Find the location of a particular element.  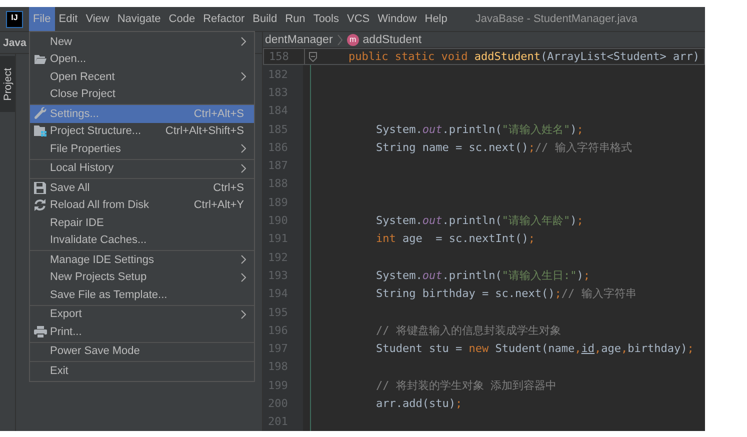

breadcrumb-item: dentManager is located at coordinates (299, 40).